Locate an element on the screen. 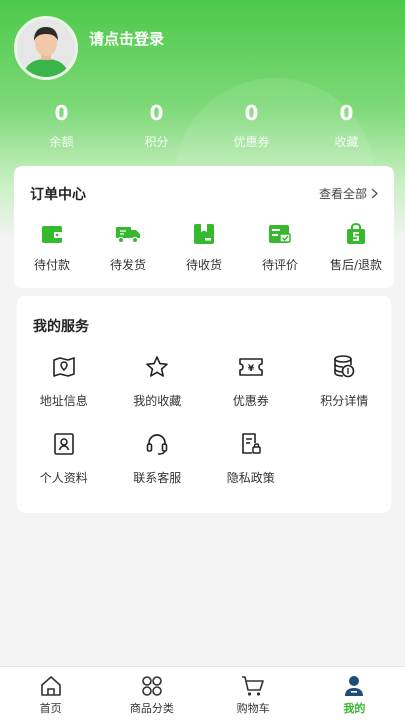 The height and width of the screenshot is (720, 405). order-item-label: 待付款 is located at coordinates (51, 265).